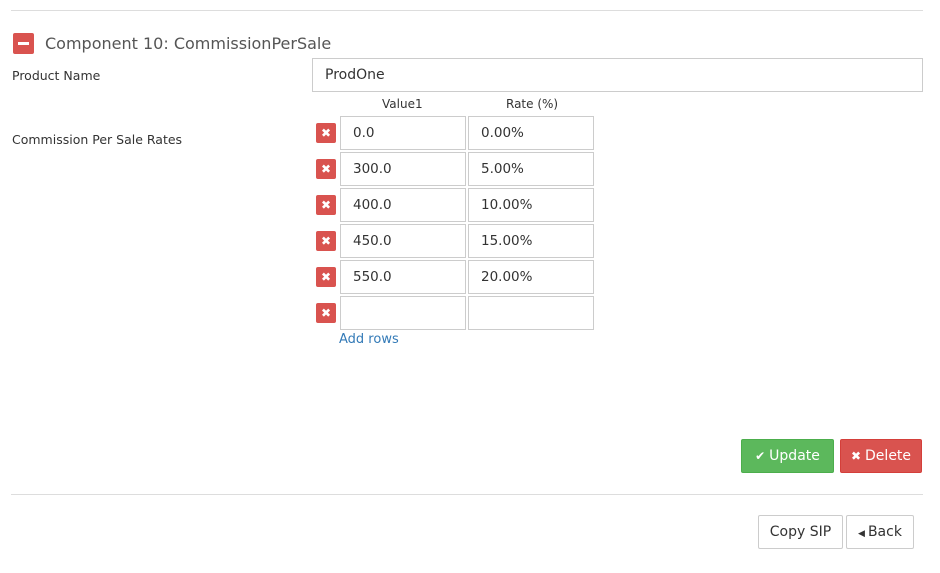  I want to click on copy-sip-button: Copy SIP, so click(800, 532).